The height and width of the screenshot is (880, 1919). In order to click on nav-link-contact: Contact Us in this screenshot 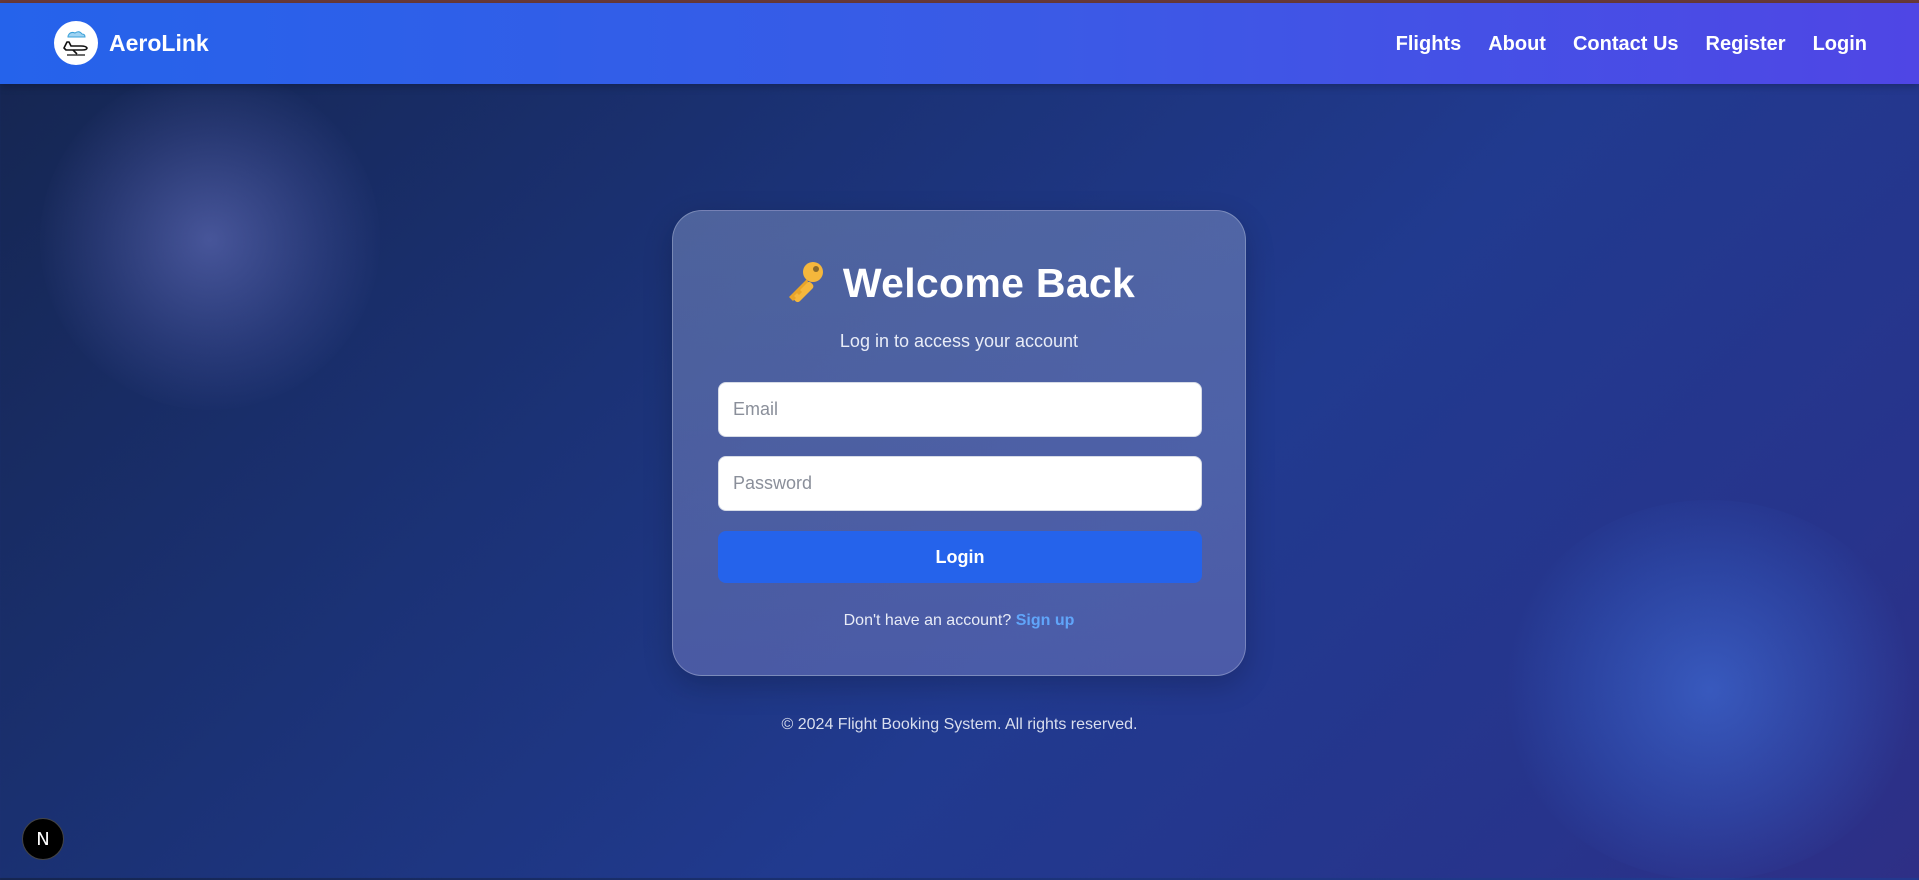, I will do `click(1626, 44)`.